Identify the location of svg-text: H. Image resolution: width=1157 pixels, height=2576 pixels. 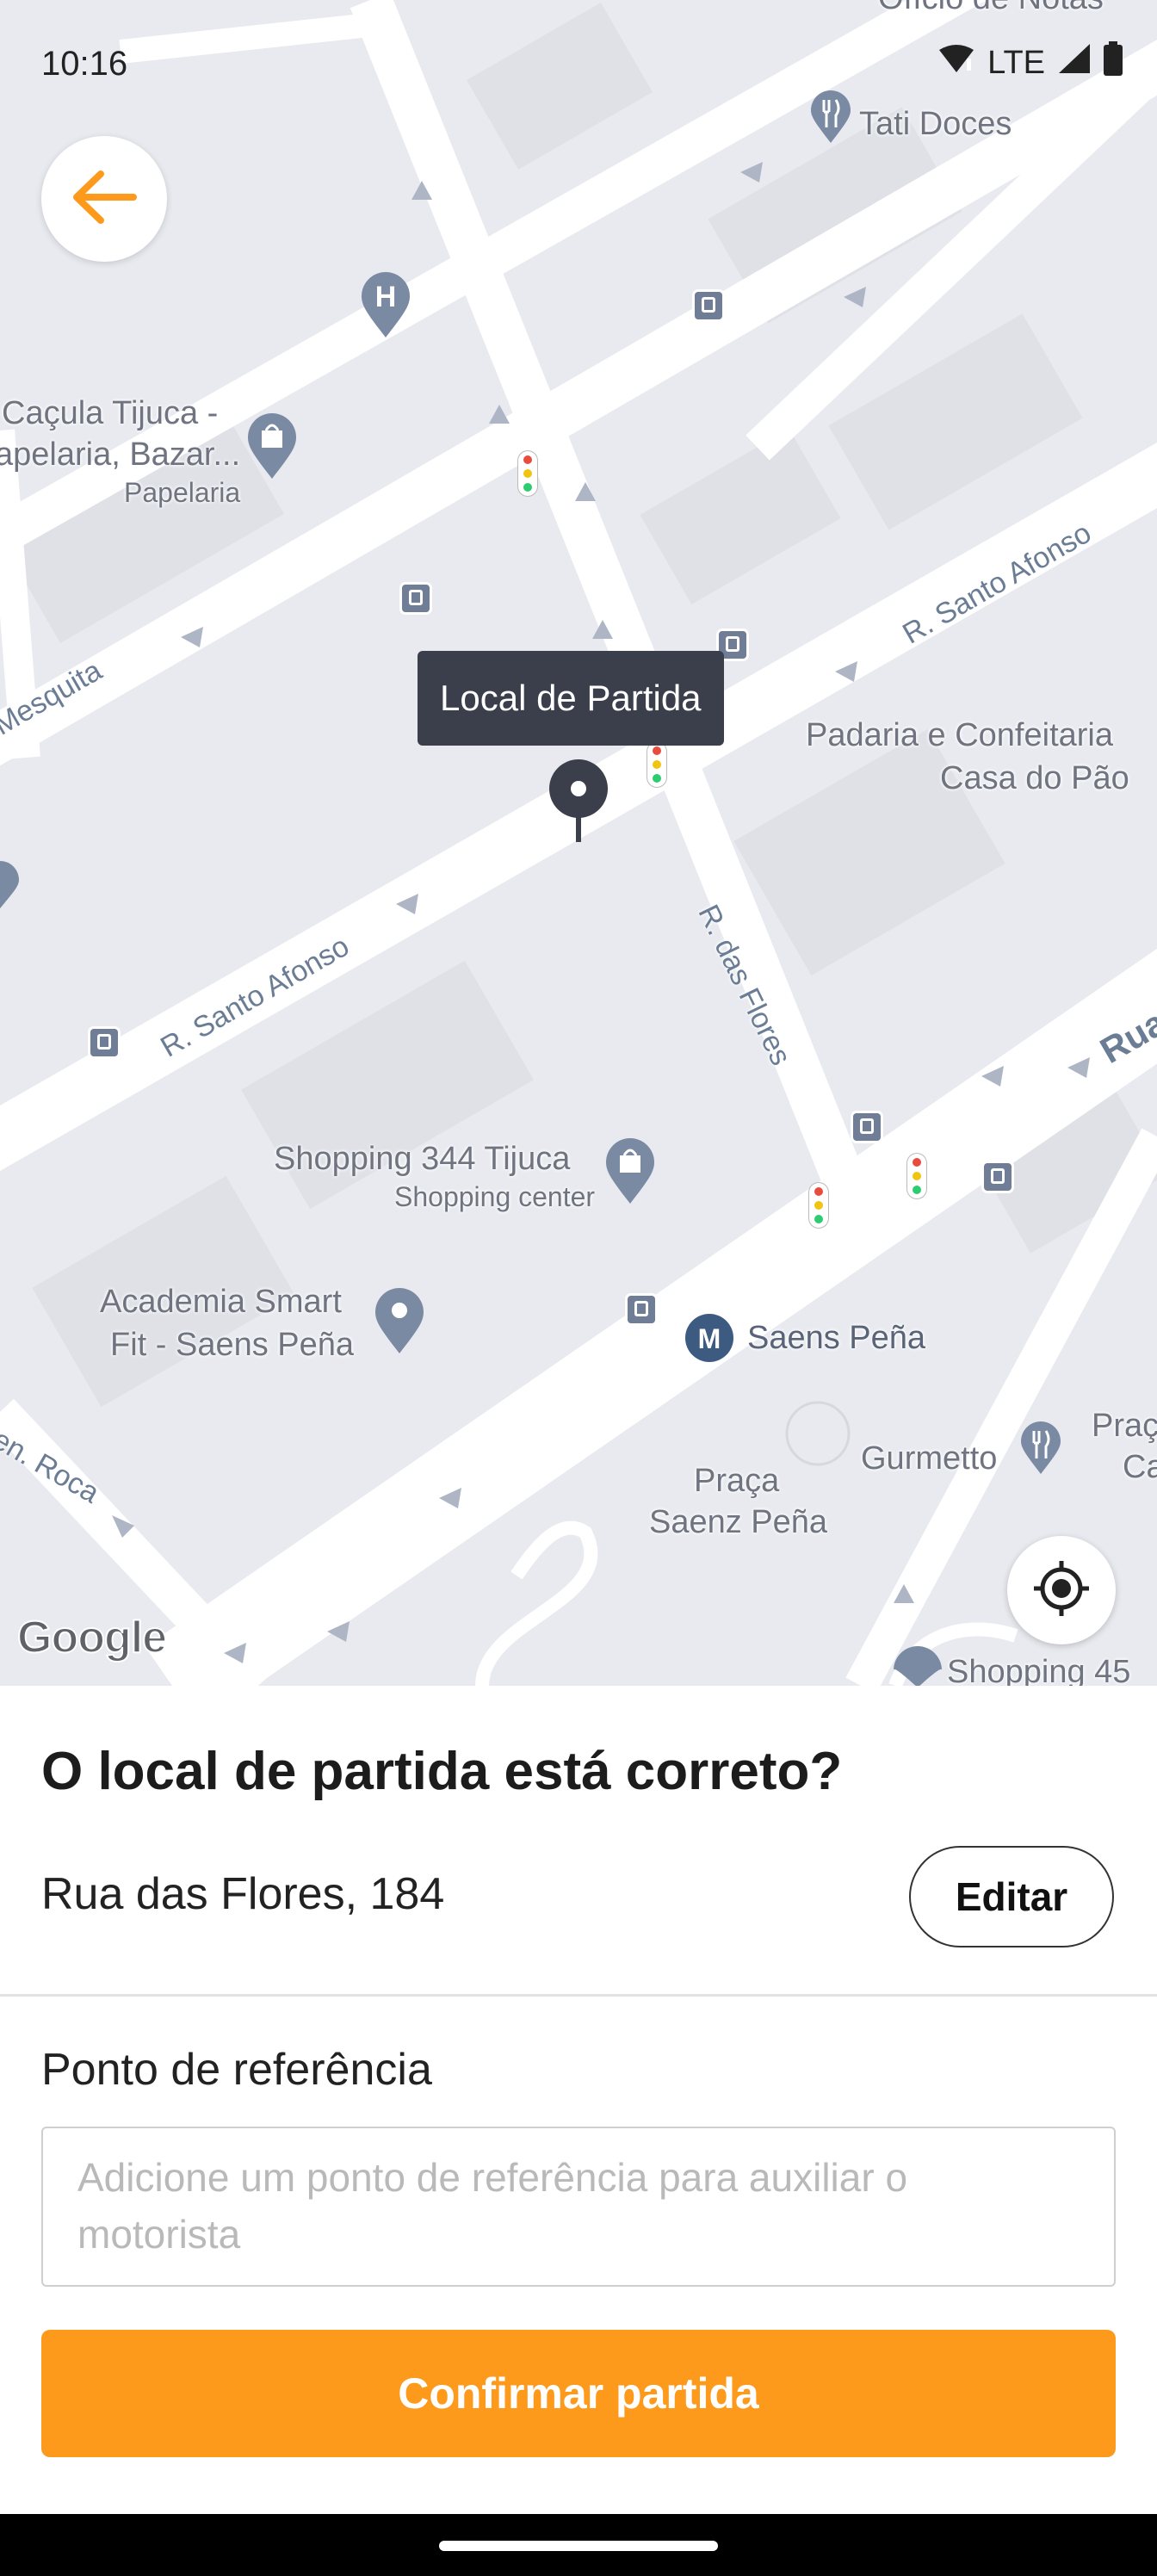
(386, 297).